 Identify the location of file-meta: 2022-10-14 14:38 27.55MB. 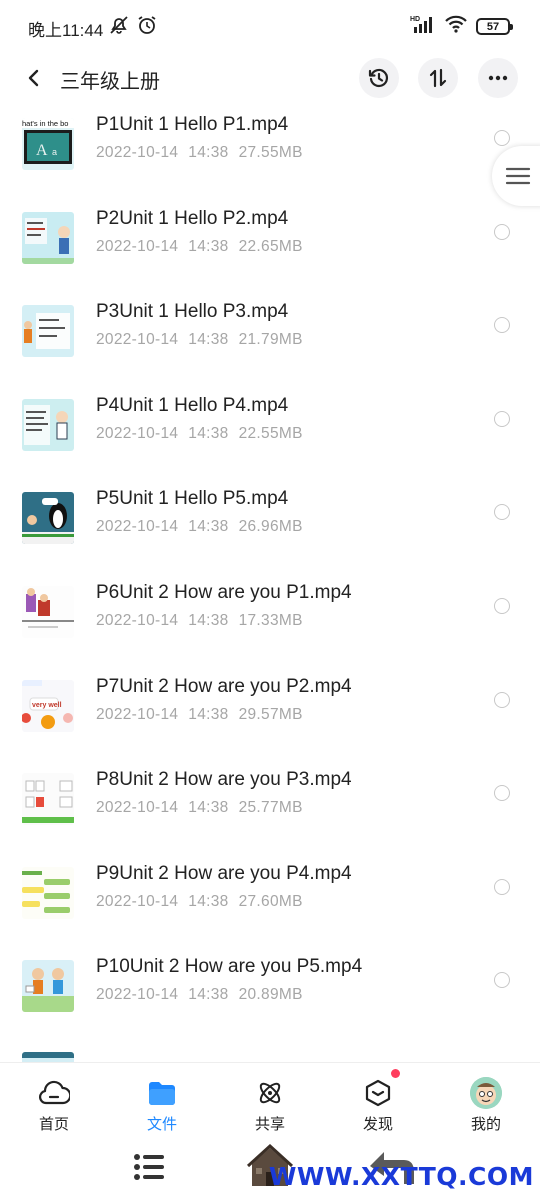
(199, 152).